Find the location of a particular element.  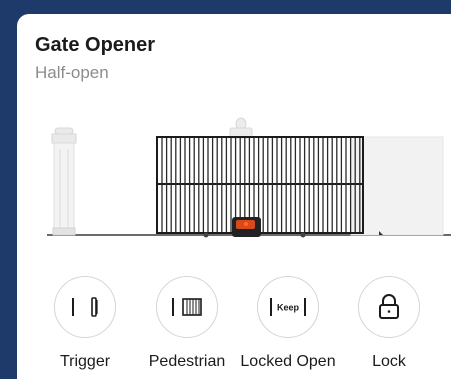

keep-open-icon: Keep is located at coordinates (288, 307).